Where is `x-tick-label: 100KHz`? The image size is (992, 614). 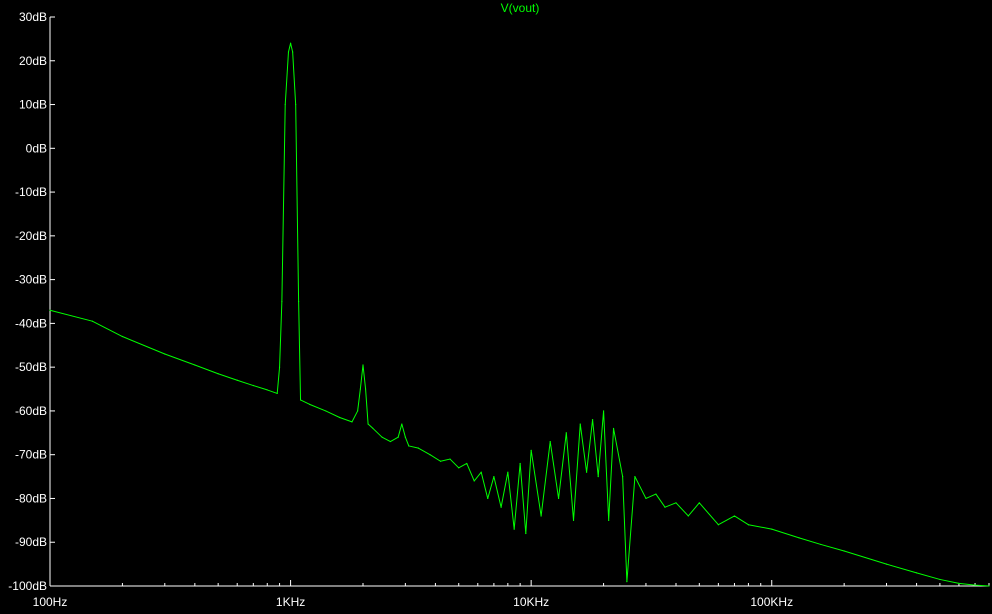 x-tick-label: 100KHz is located at coordinates (771, 602).